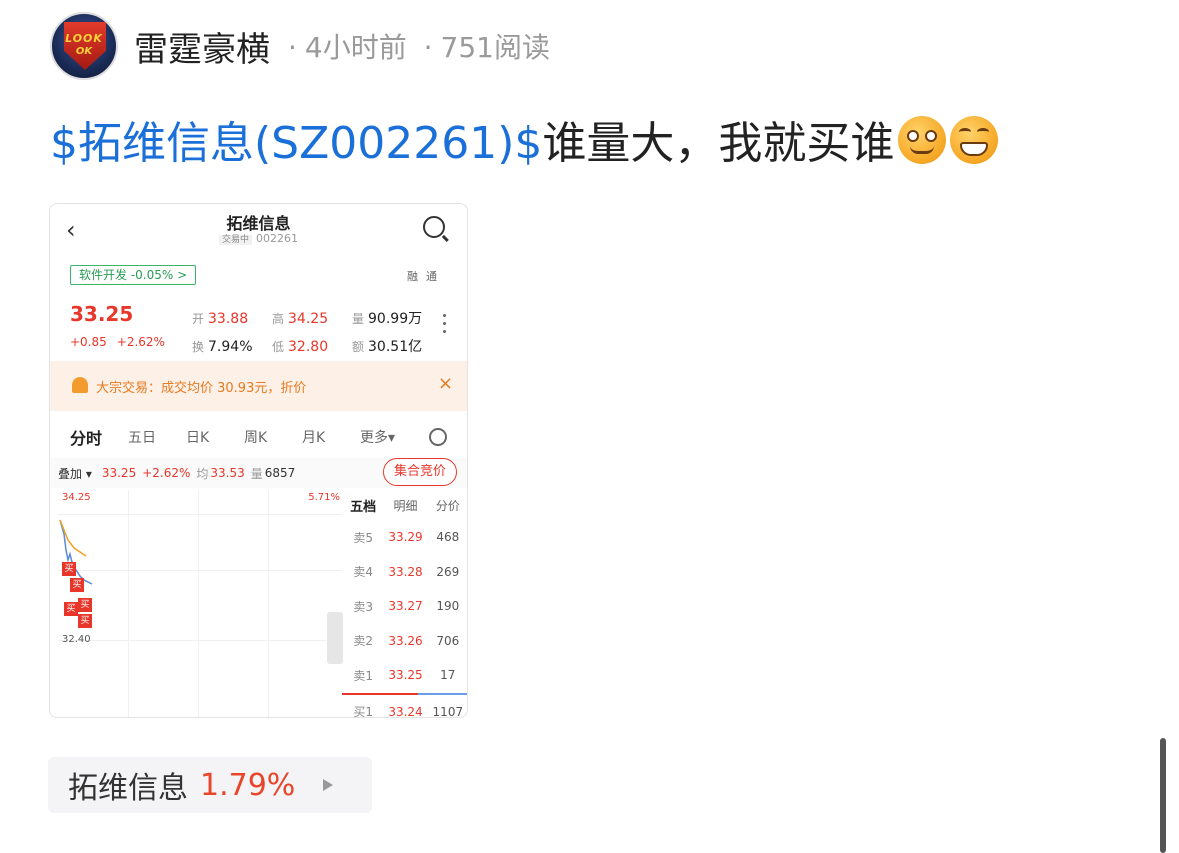  Describe the element at coordinates (355, 47) in the screenshot. I see `post-time: 4小时前` at that location.